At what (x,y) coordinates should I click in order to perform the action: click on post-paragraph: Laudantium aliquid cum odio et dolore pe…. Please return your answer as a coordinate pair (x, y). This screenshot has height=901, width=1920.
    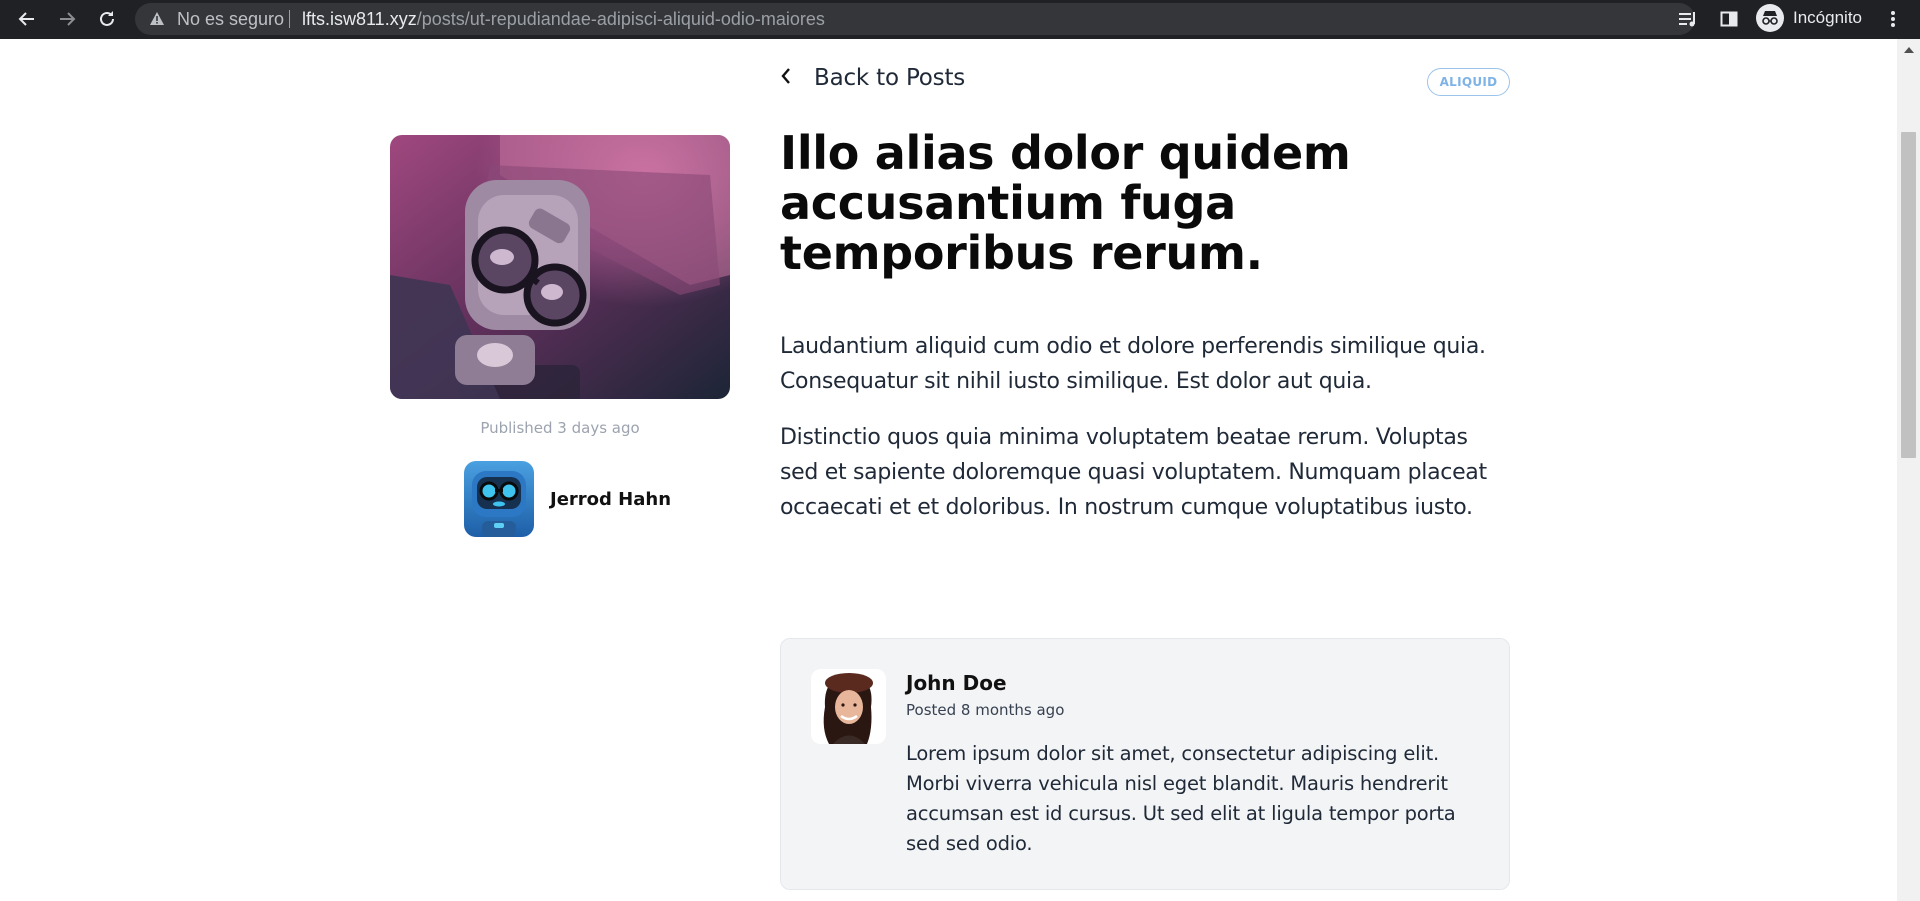
    Looking at the image, I should click on (1133, 364).